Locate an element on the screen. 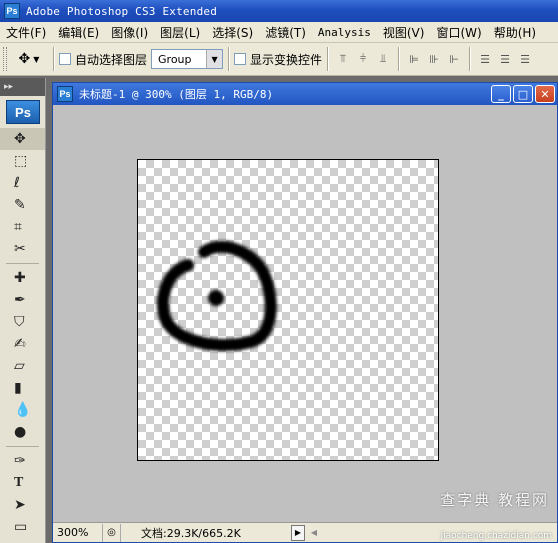 This screenshot has height=543, width=558. status-menu-play-icon: ▶ is located at coordinates (298, 532).